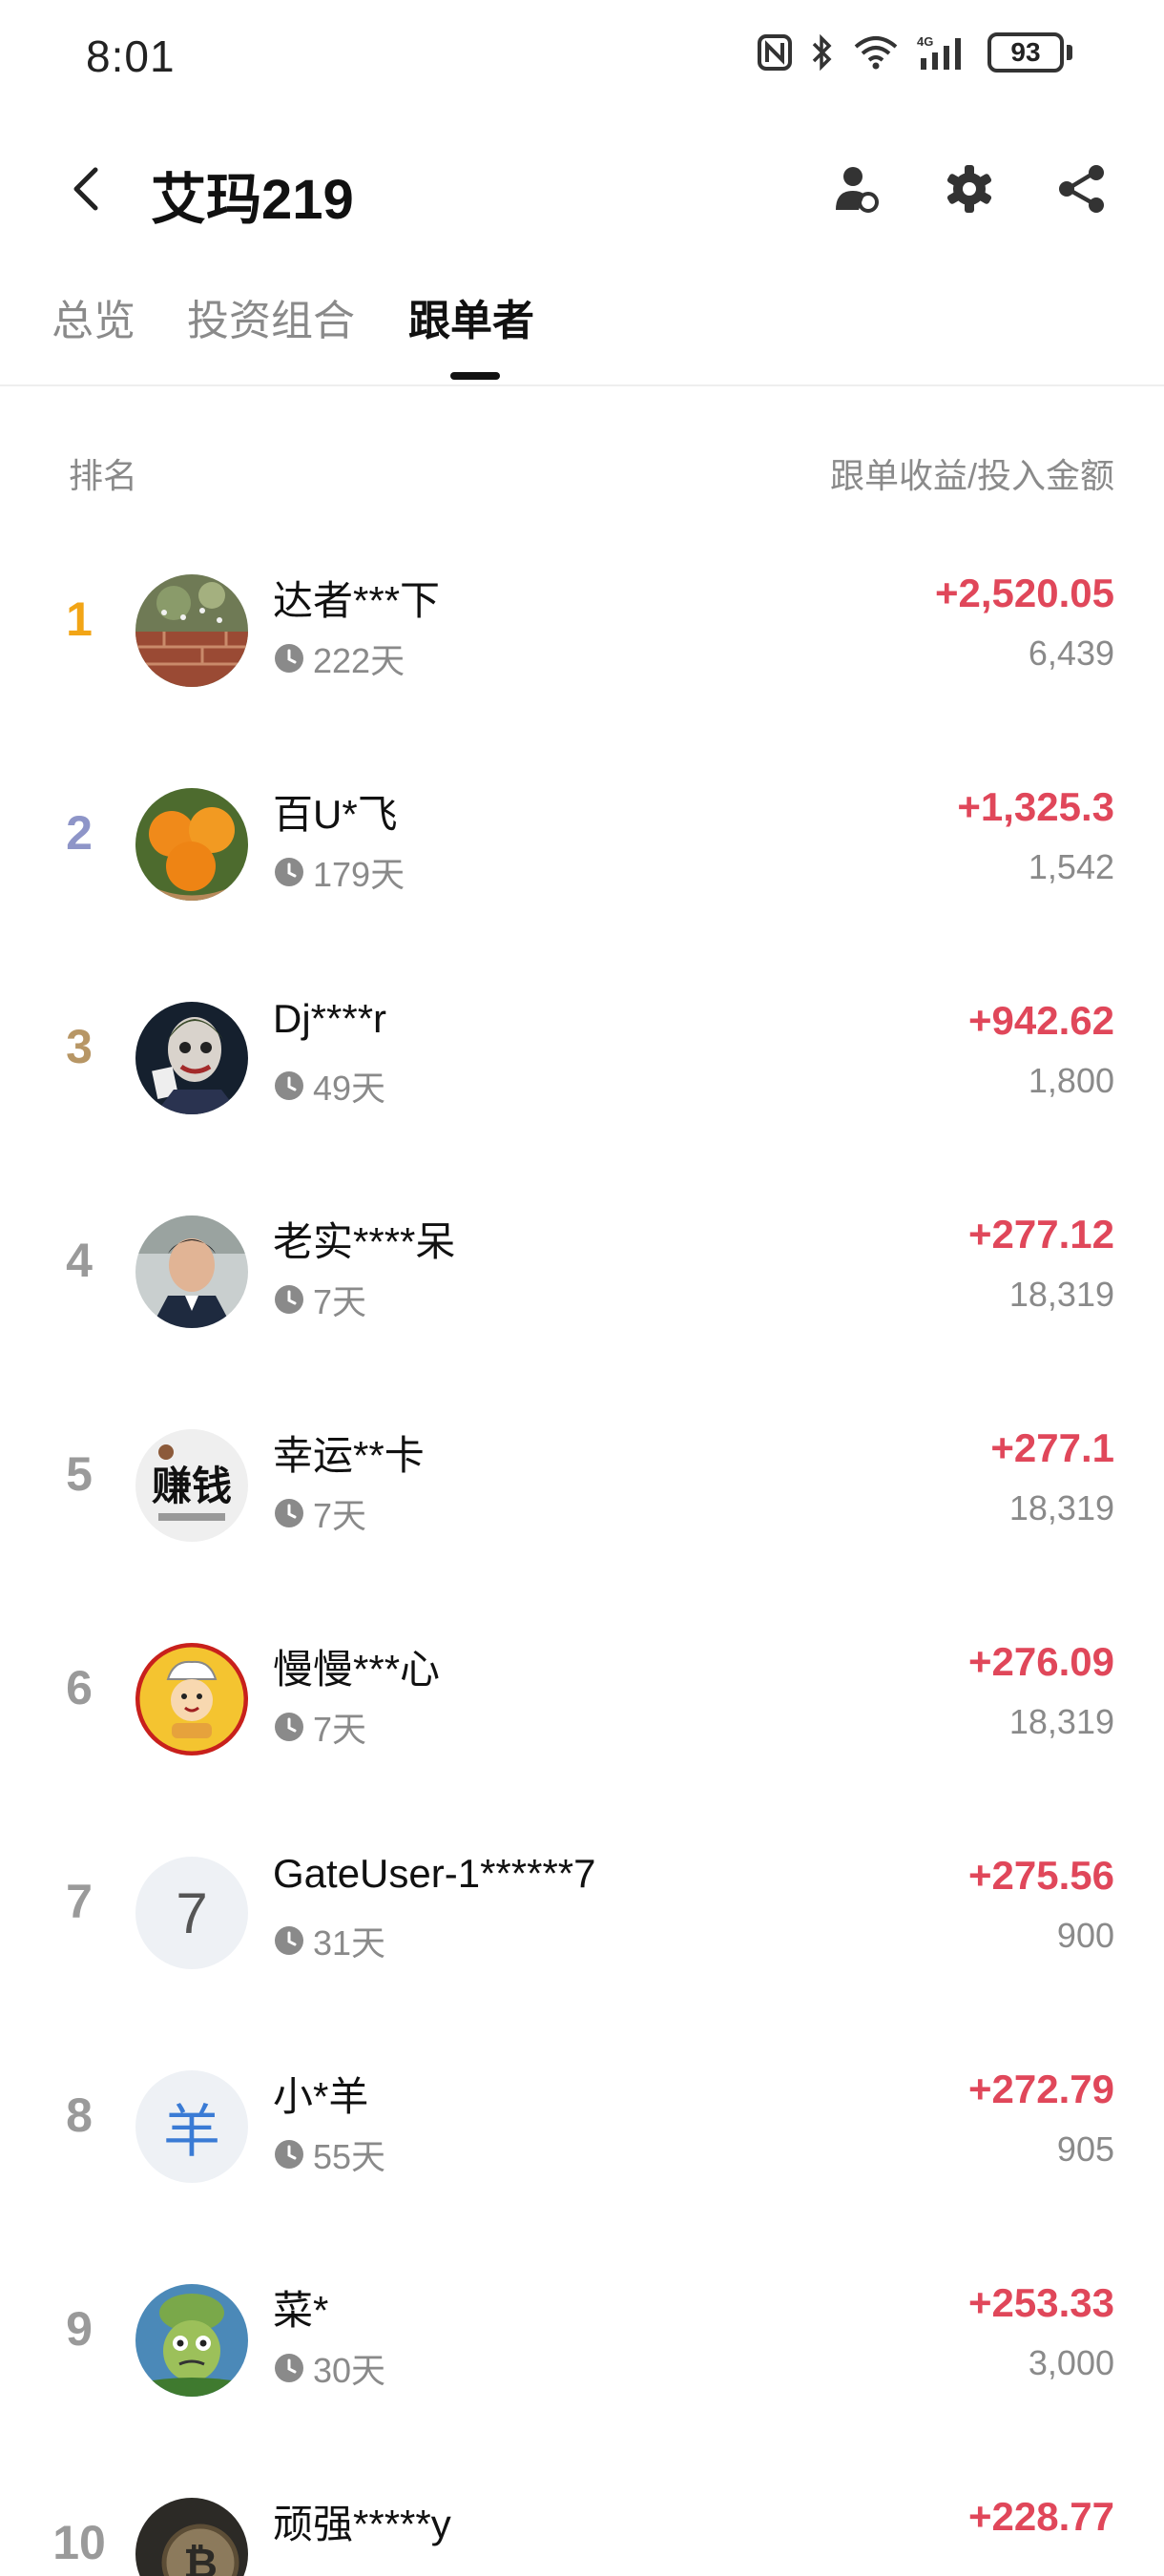 This screenshot has width=1164, height=2576. I want to click on copy-profit: +275.56, so click(1041, 1875).